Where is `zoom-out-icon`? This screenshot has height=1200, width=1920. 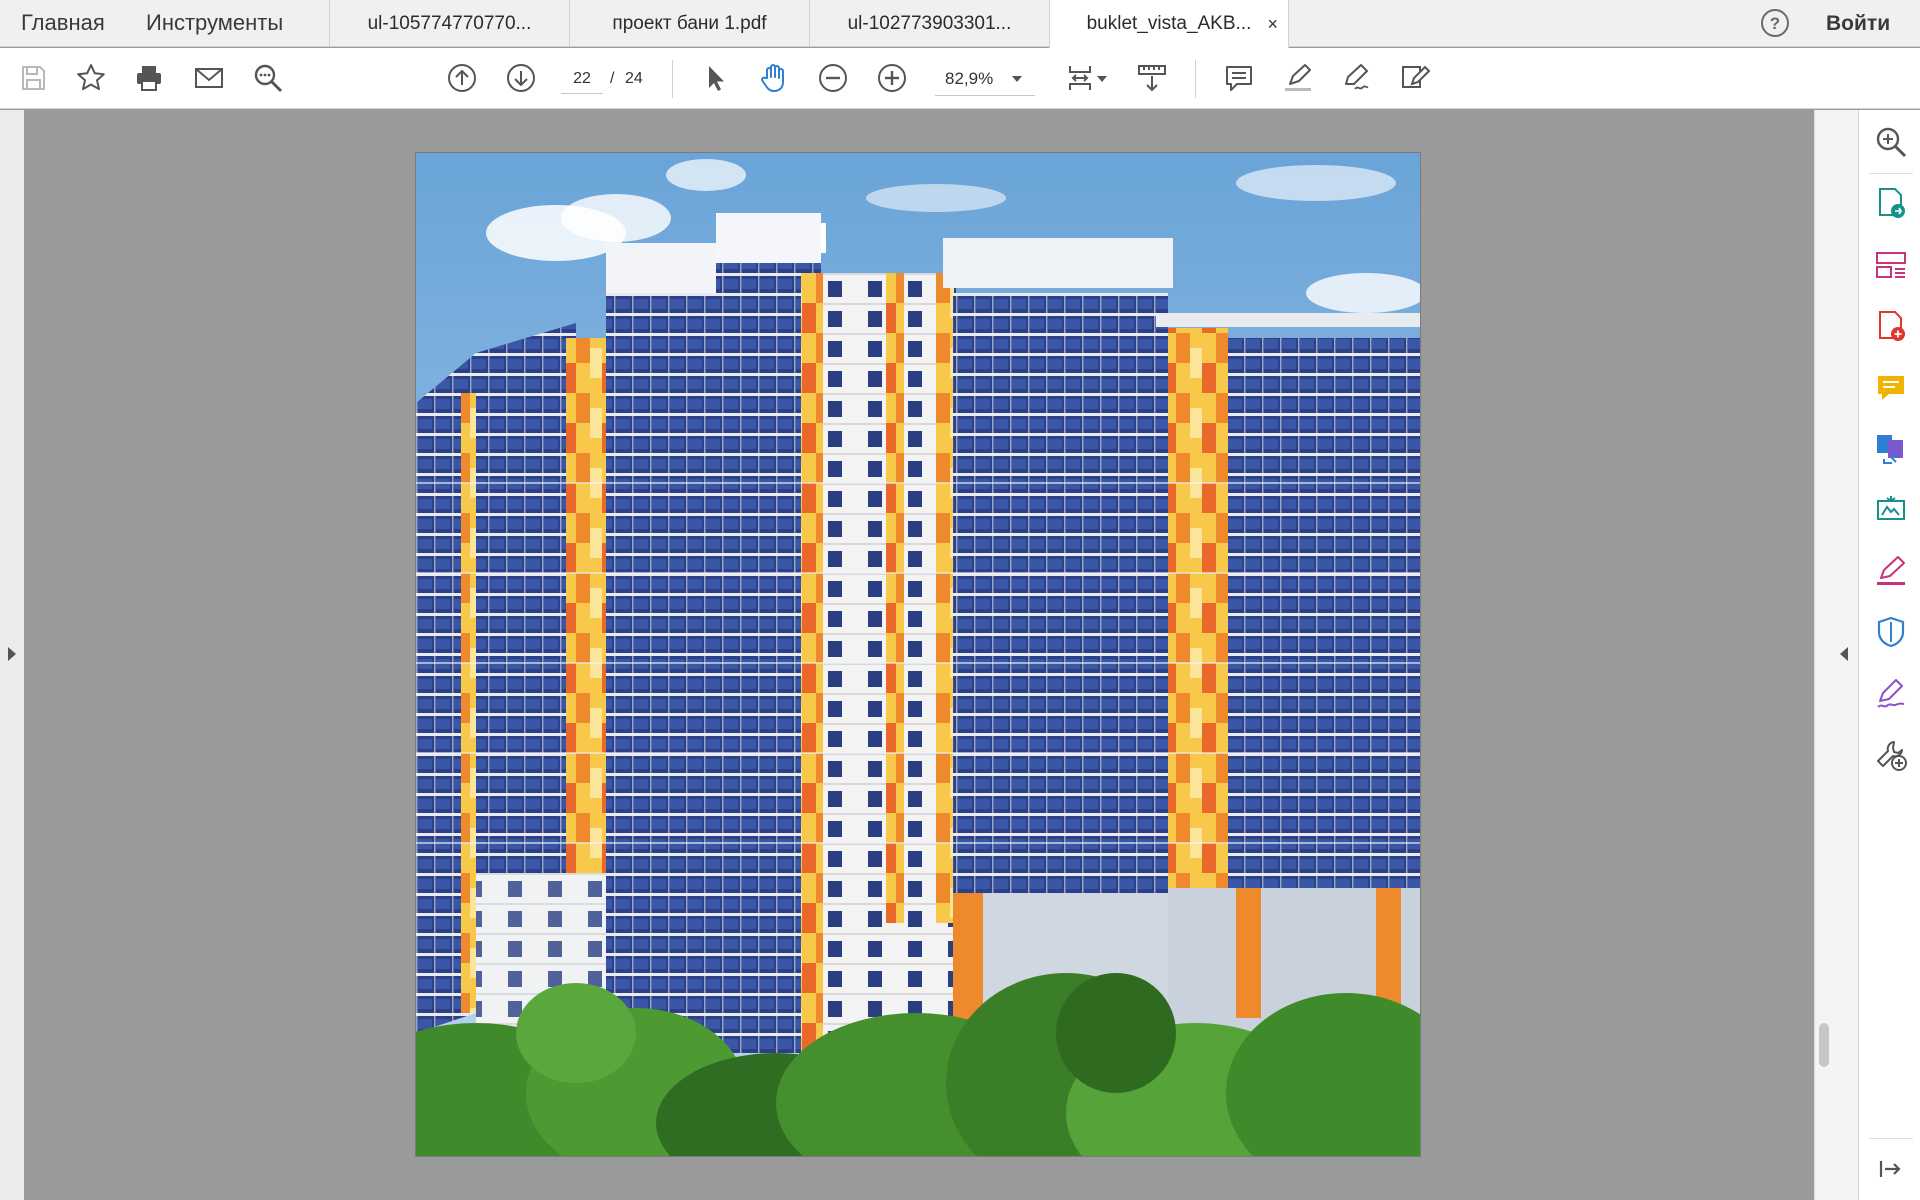 zoom-out-icon is located at coordinates (833, 78).